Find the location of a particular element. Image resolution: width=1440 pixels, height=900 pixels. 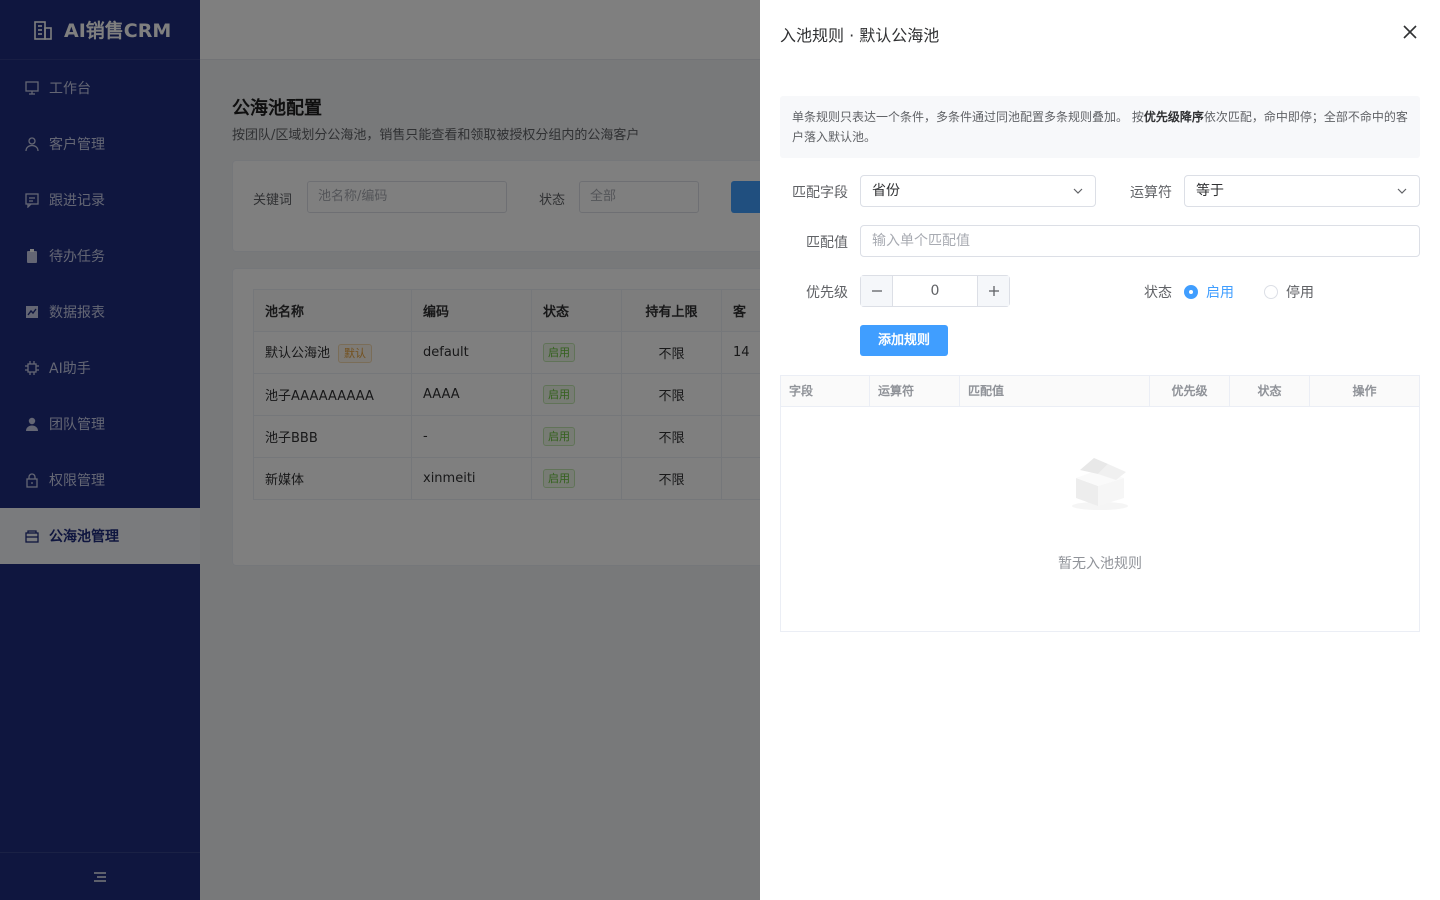

empty-text: 暂无入池规则 is located at coordinates (1100, 564).